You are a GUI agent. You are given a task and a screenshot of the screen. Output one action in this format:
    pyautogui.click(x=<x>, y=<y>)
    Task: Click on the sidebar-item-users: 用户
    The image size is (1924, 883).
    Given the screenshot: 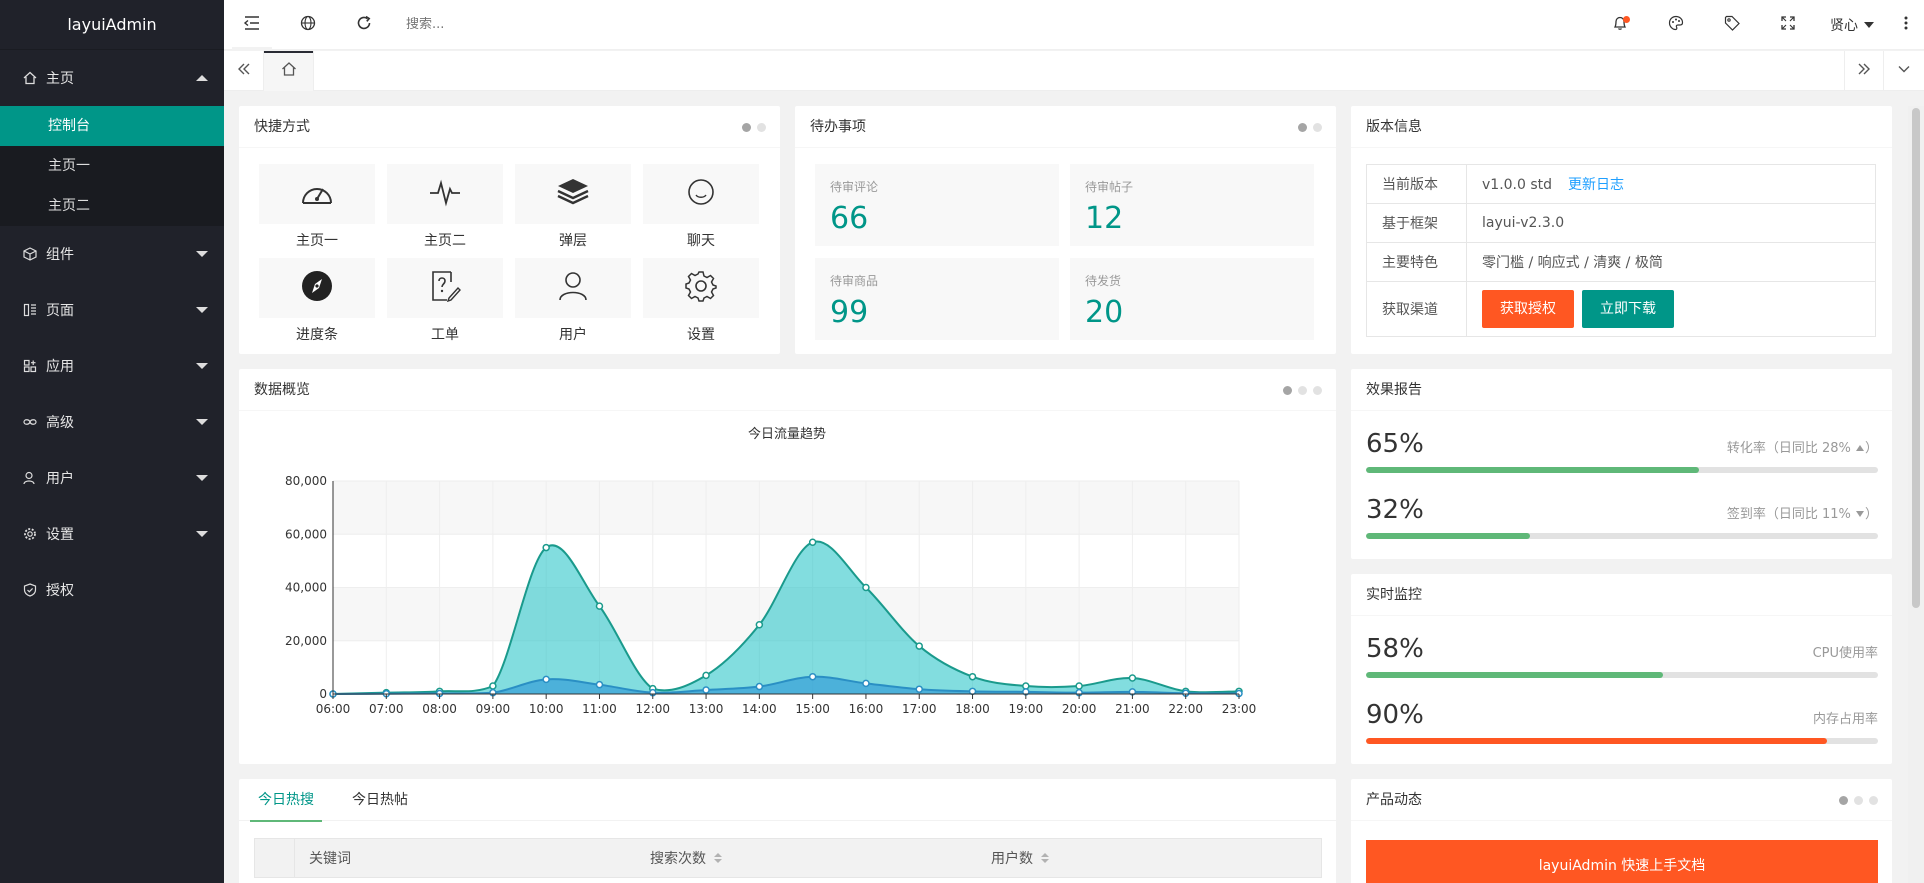 What is the action you would take?
    pyautogui.click(x=112, y=478)
    